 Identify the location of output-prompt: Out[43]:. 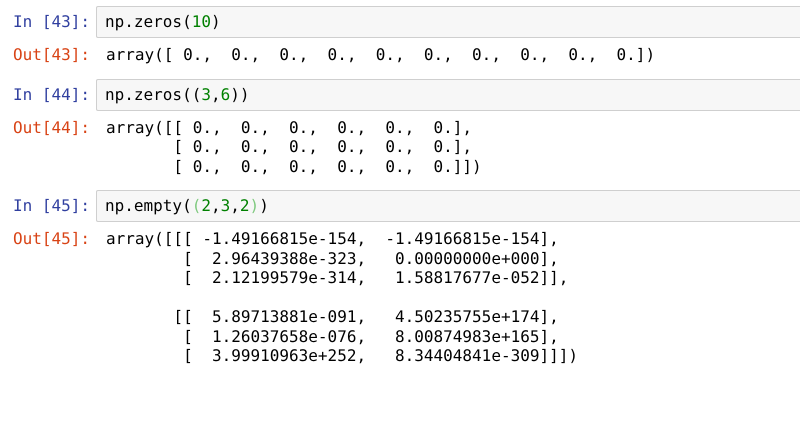
(51, 54).